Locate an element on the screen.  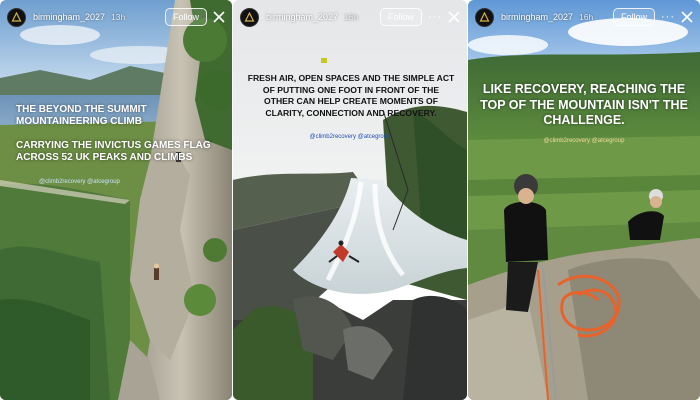
post-time: 13h is located at coordinates (118, 17).